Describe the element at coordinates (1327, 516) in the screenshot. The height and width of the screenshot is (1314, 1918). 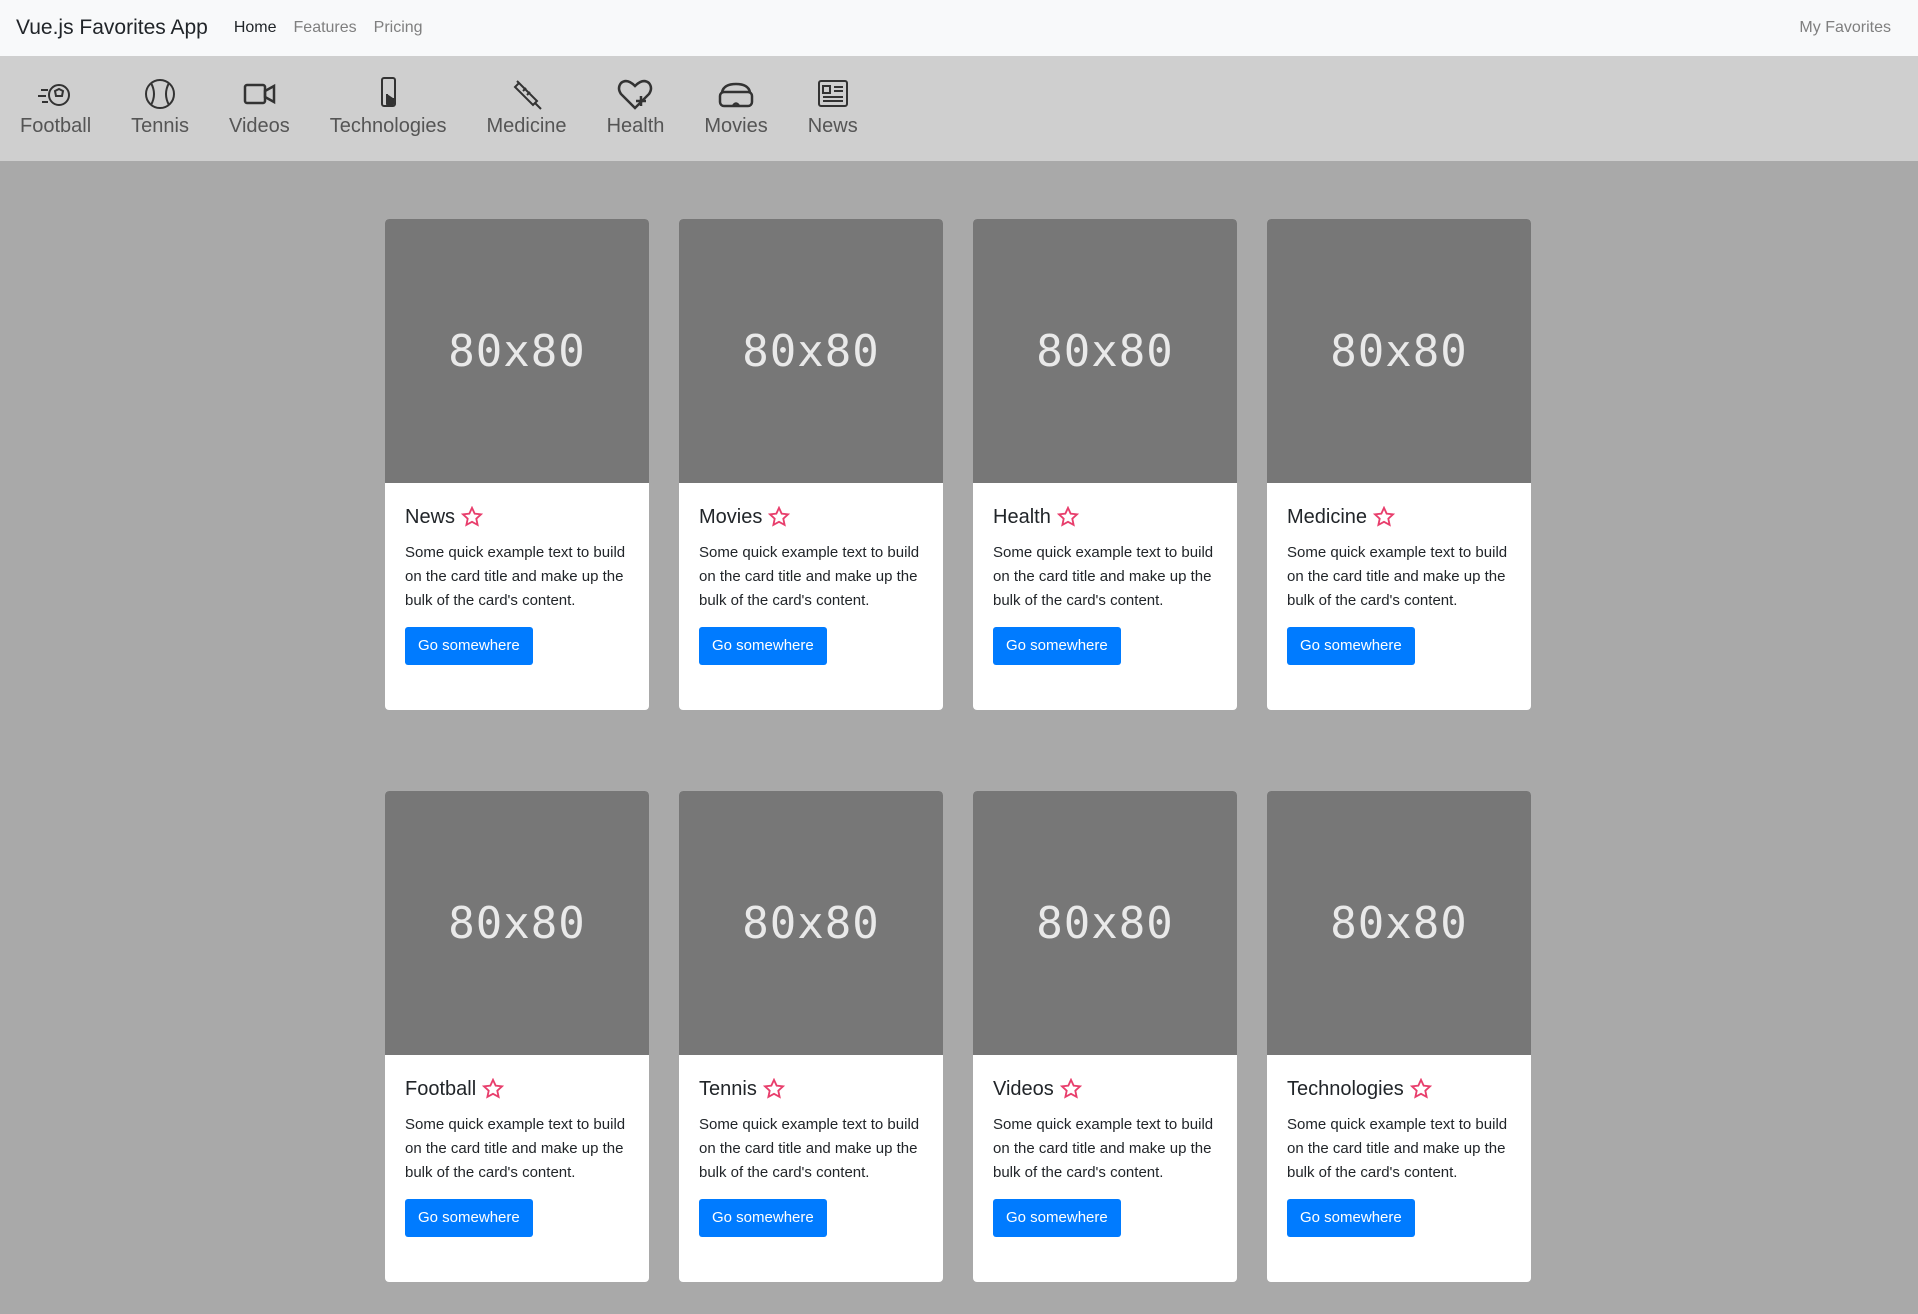
I see `card-title: Medicine` at that location.